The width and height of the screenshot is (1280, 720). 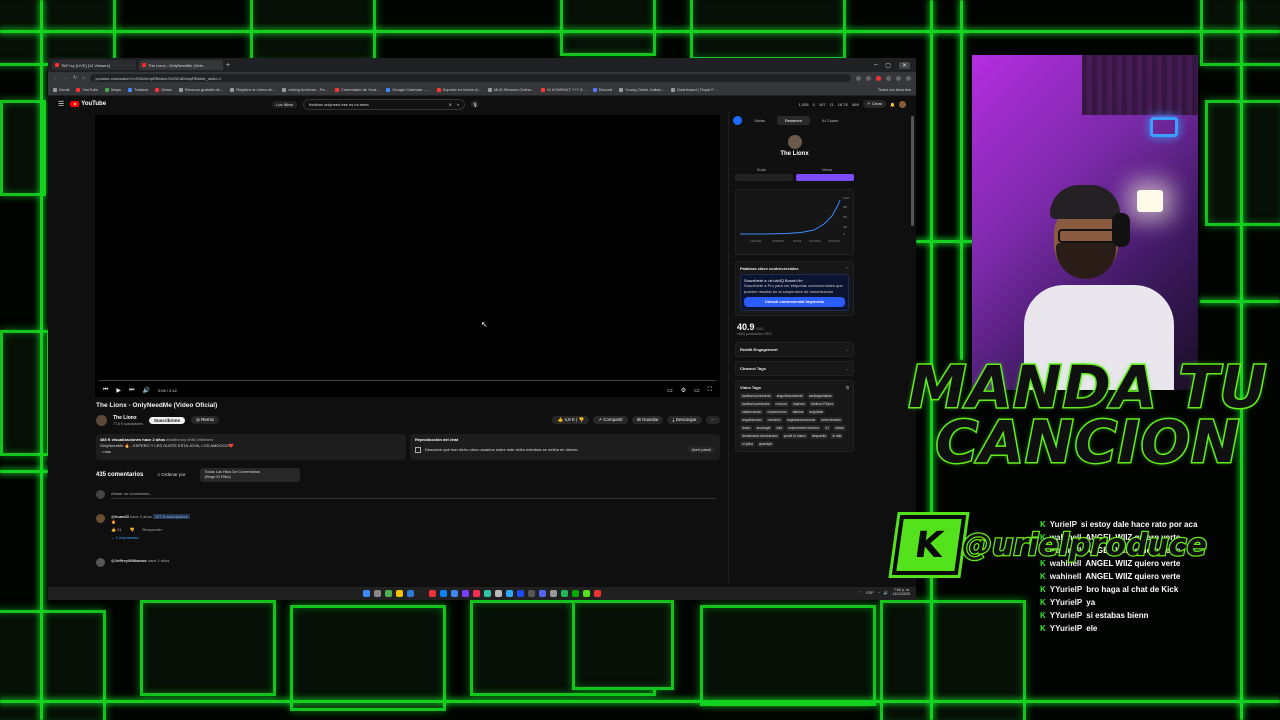 I want to click on video-tag: mykemovers, so click(x=777, y=411).